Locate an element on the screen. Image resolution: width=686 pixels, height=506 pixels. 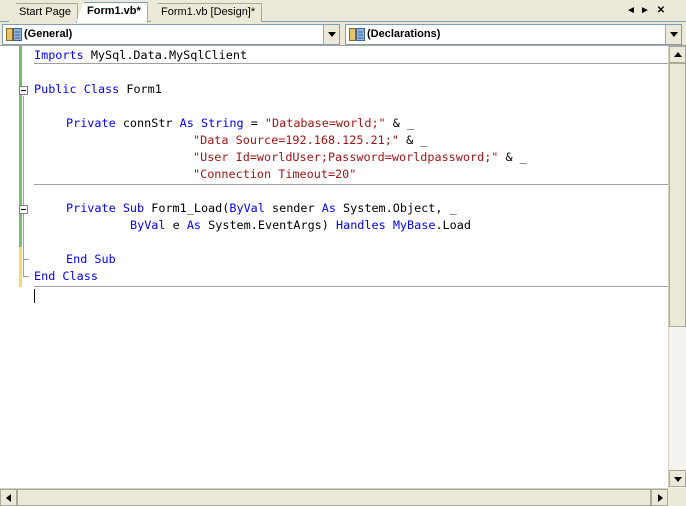
tab-label: Start Page is located at coordinates (45, 12).